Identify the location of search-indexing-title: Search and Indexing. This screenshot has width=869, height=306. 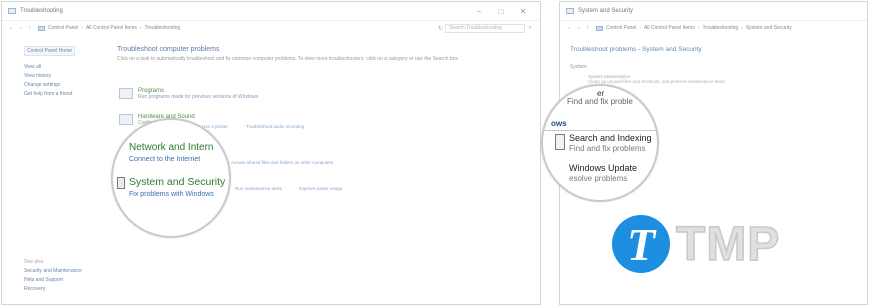
(610, 138).